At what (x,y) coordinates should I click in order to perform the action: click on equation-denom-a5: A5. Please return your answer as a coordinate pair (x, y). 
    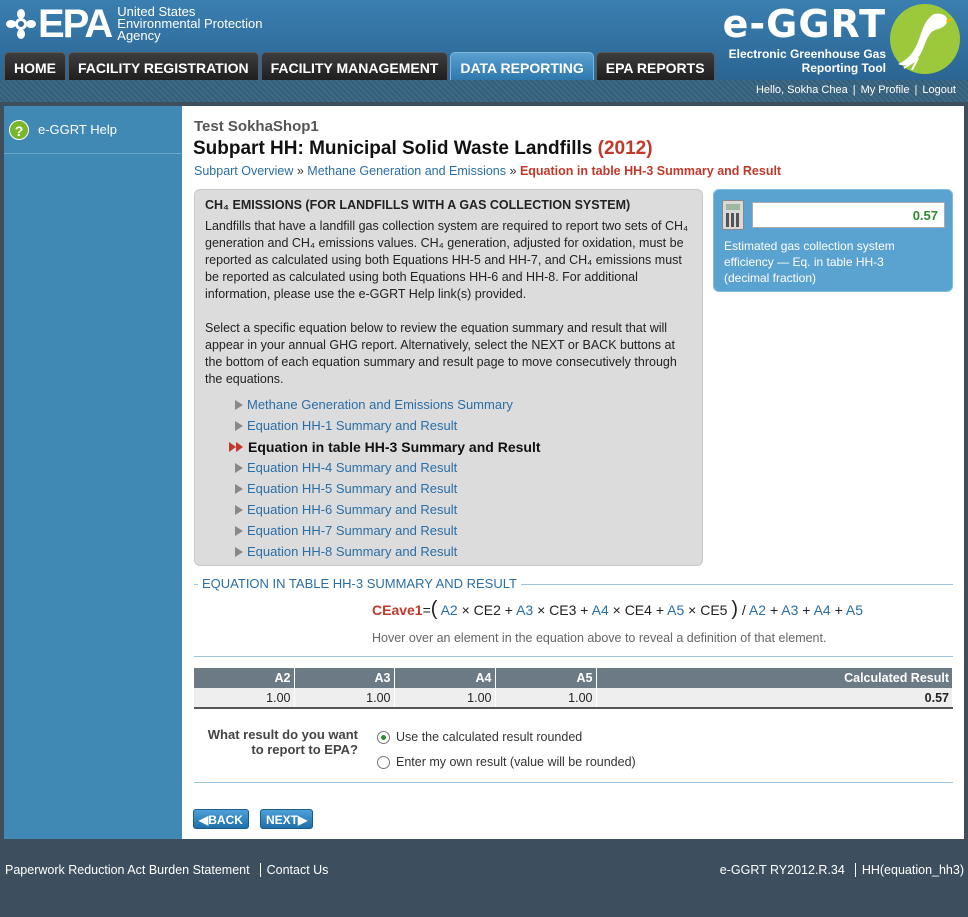
    Looking at the image, I should click on (854, 610).